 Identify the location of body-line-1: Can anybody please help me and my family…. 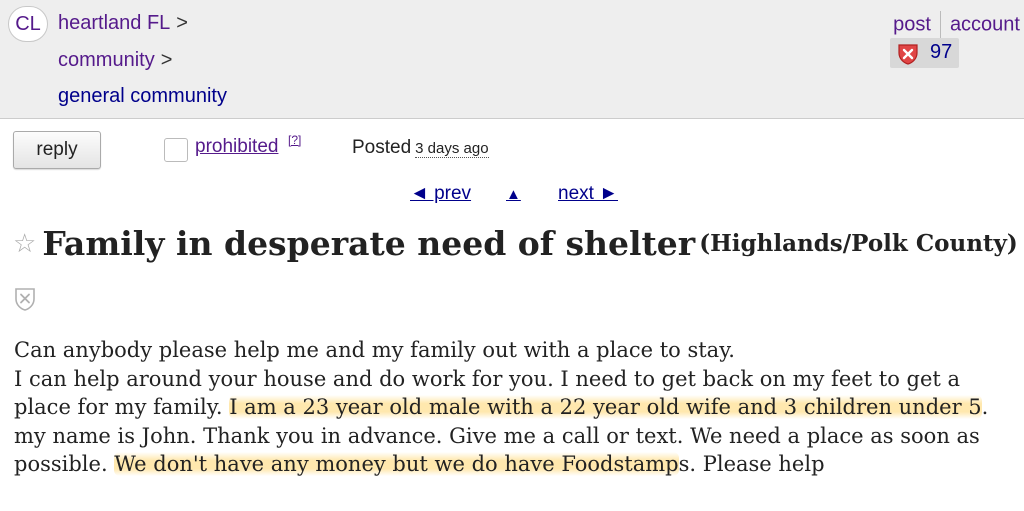
(374, 350).